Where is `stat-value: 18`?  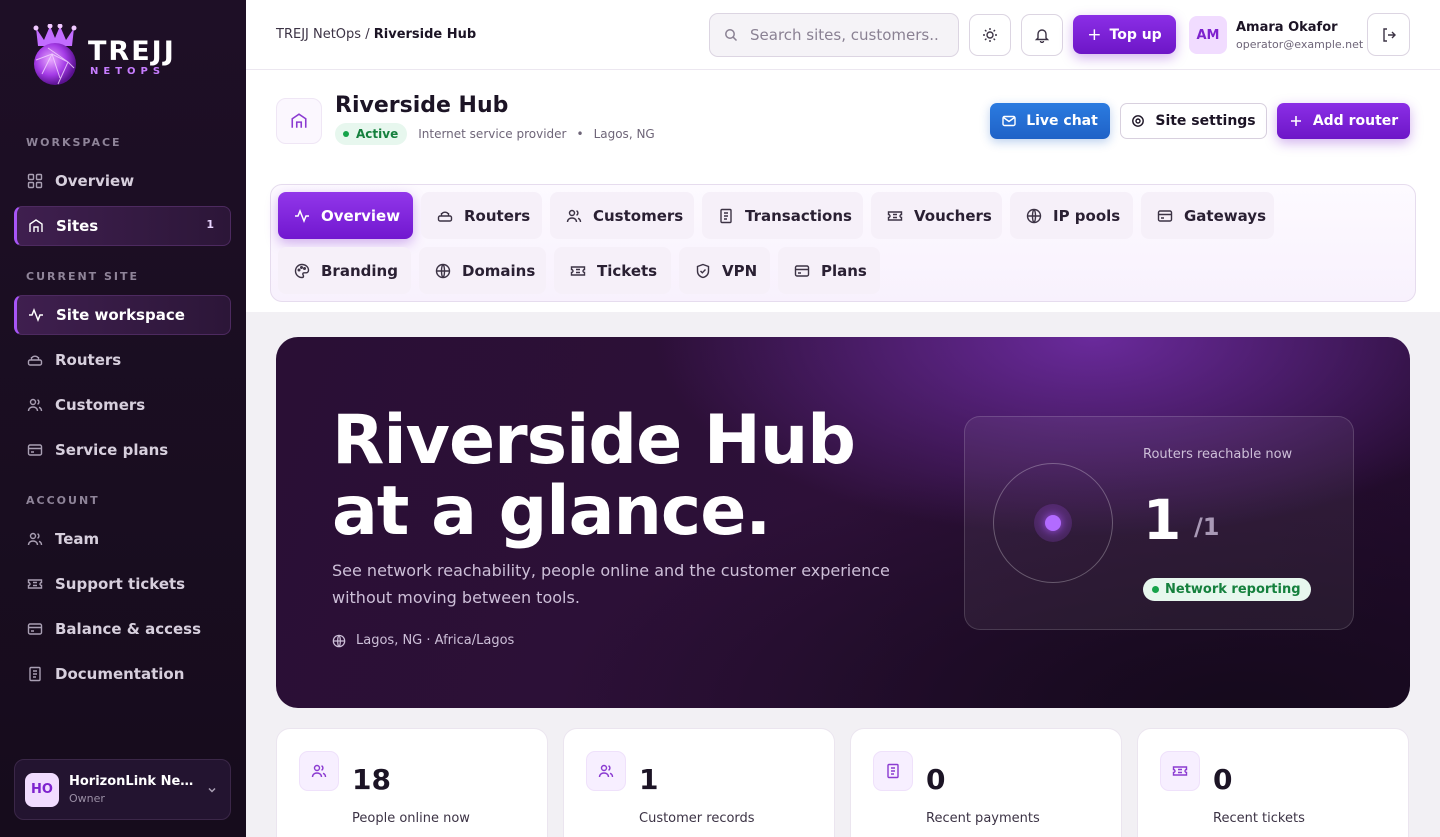
stat-value: 18 is located at coordinates (371, 779).